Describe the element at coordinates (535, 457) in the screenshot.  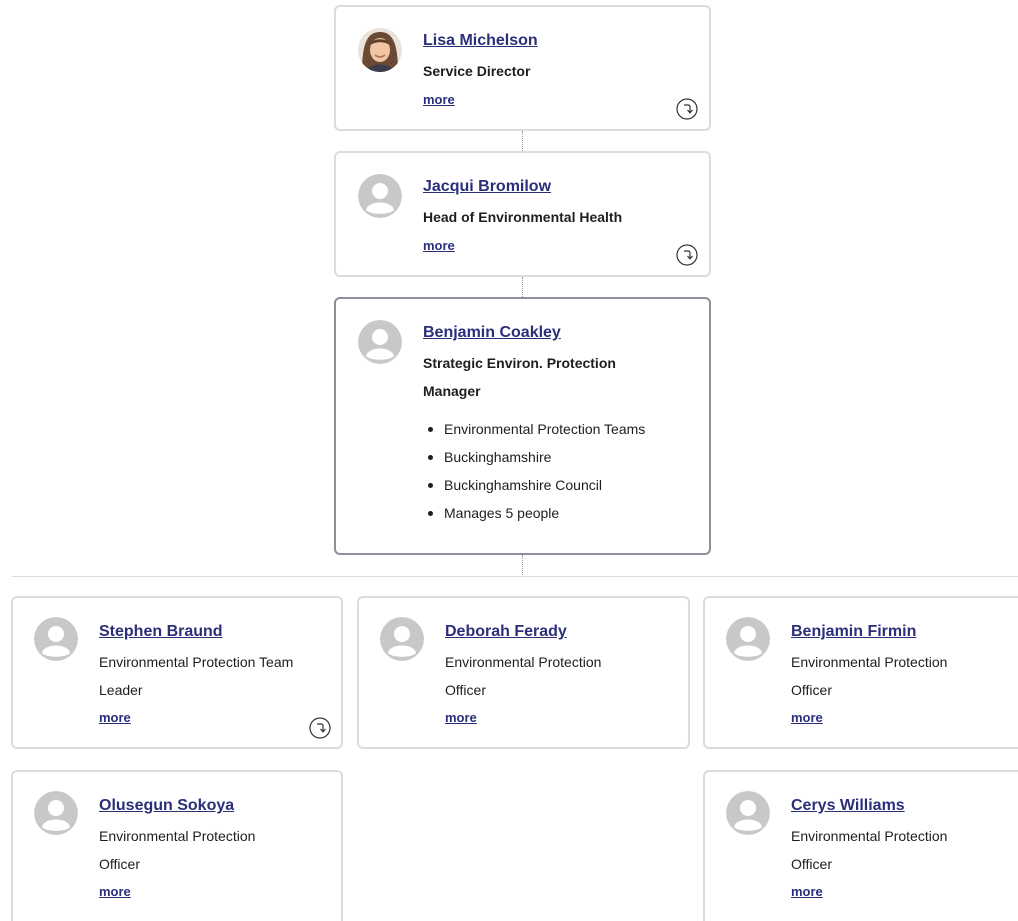
I see `detail-location: Buckinghamshire` at that location.